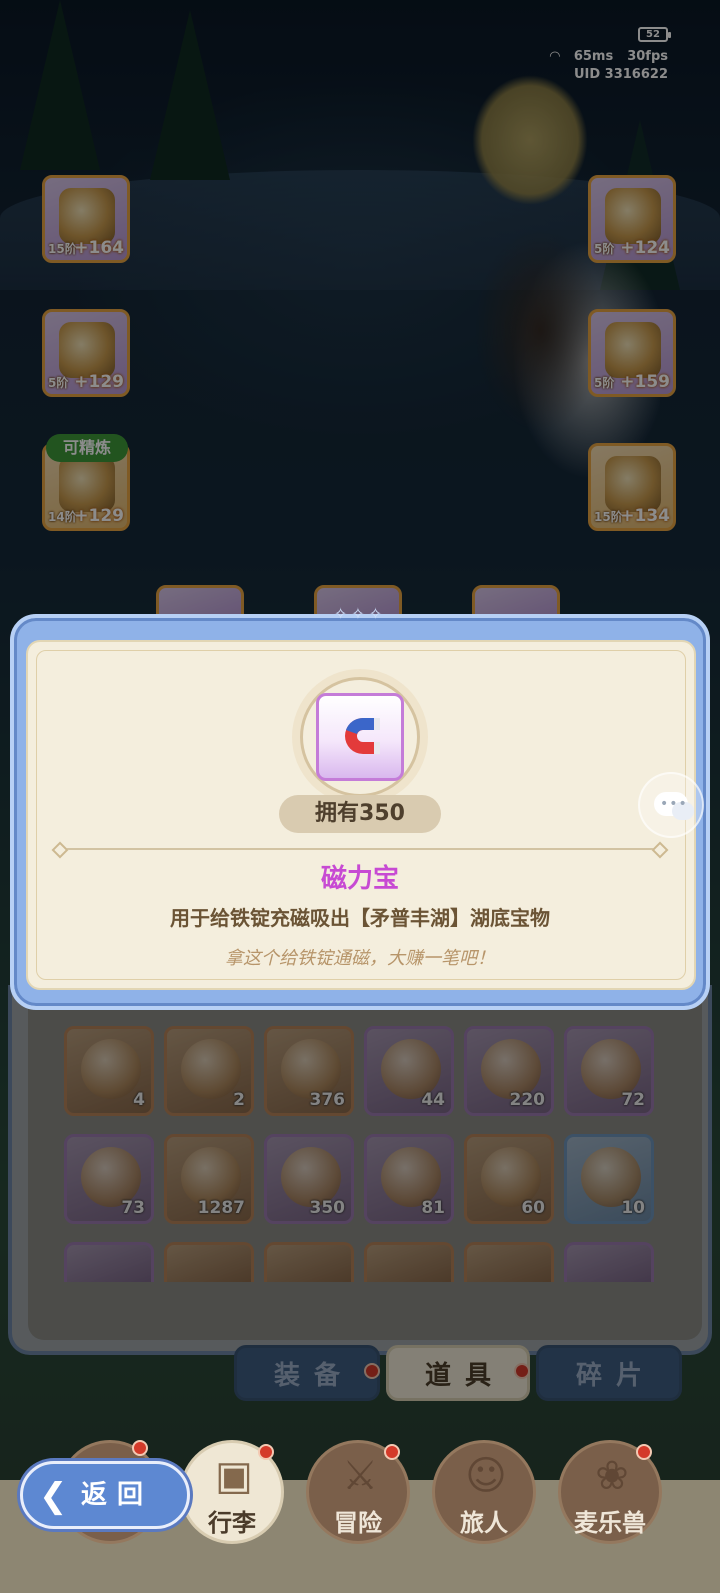 This screenshot has height=1593, width=720. Describe the element at coordinates (53, 1496) in the screenshot. I see `back-arrow-icon: ❮` at that location.